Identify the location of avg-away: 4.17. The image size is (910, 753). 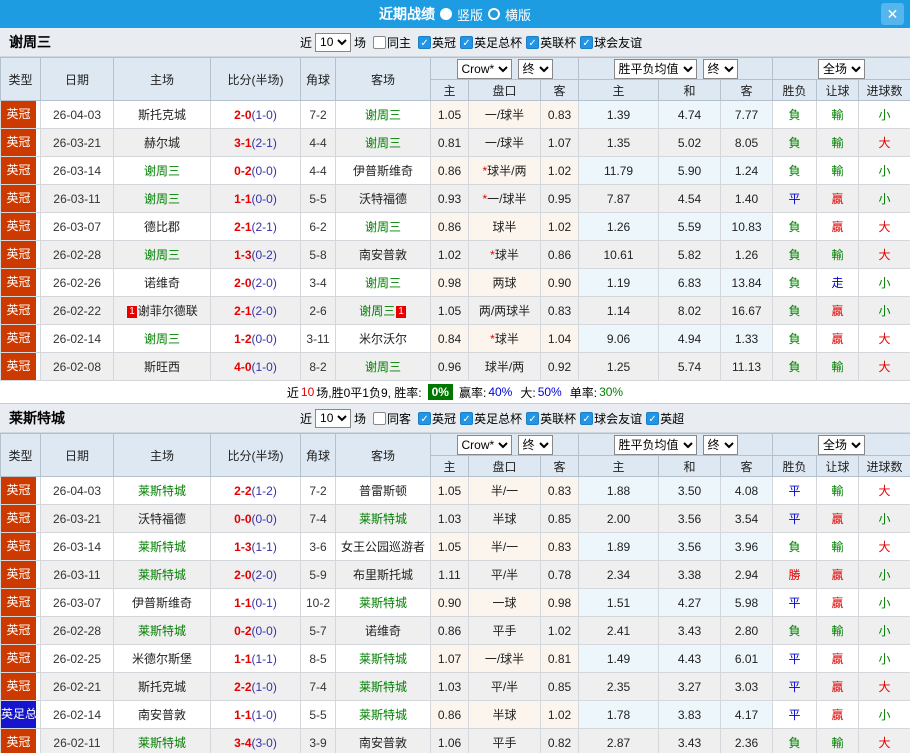
(747, 714).